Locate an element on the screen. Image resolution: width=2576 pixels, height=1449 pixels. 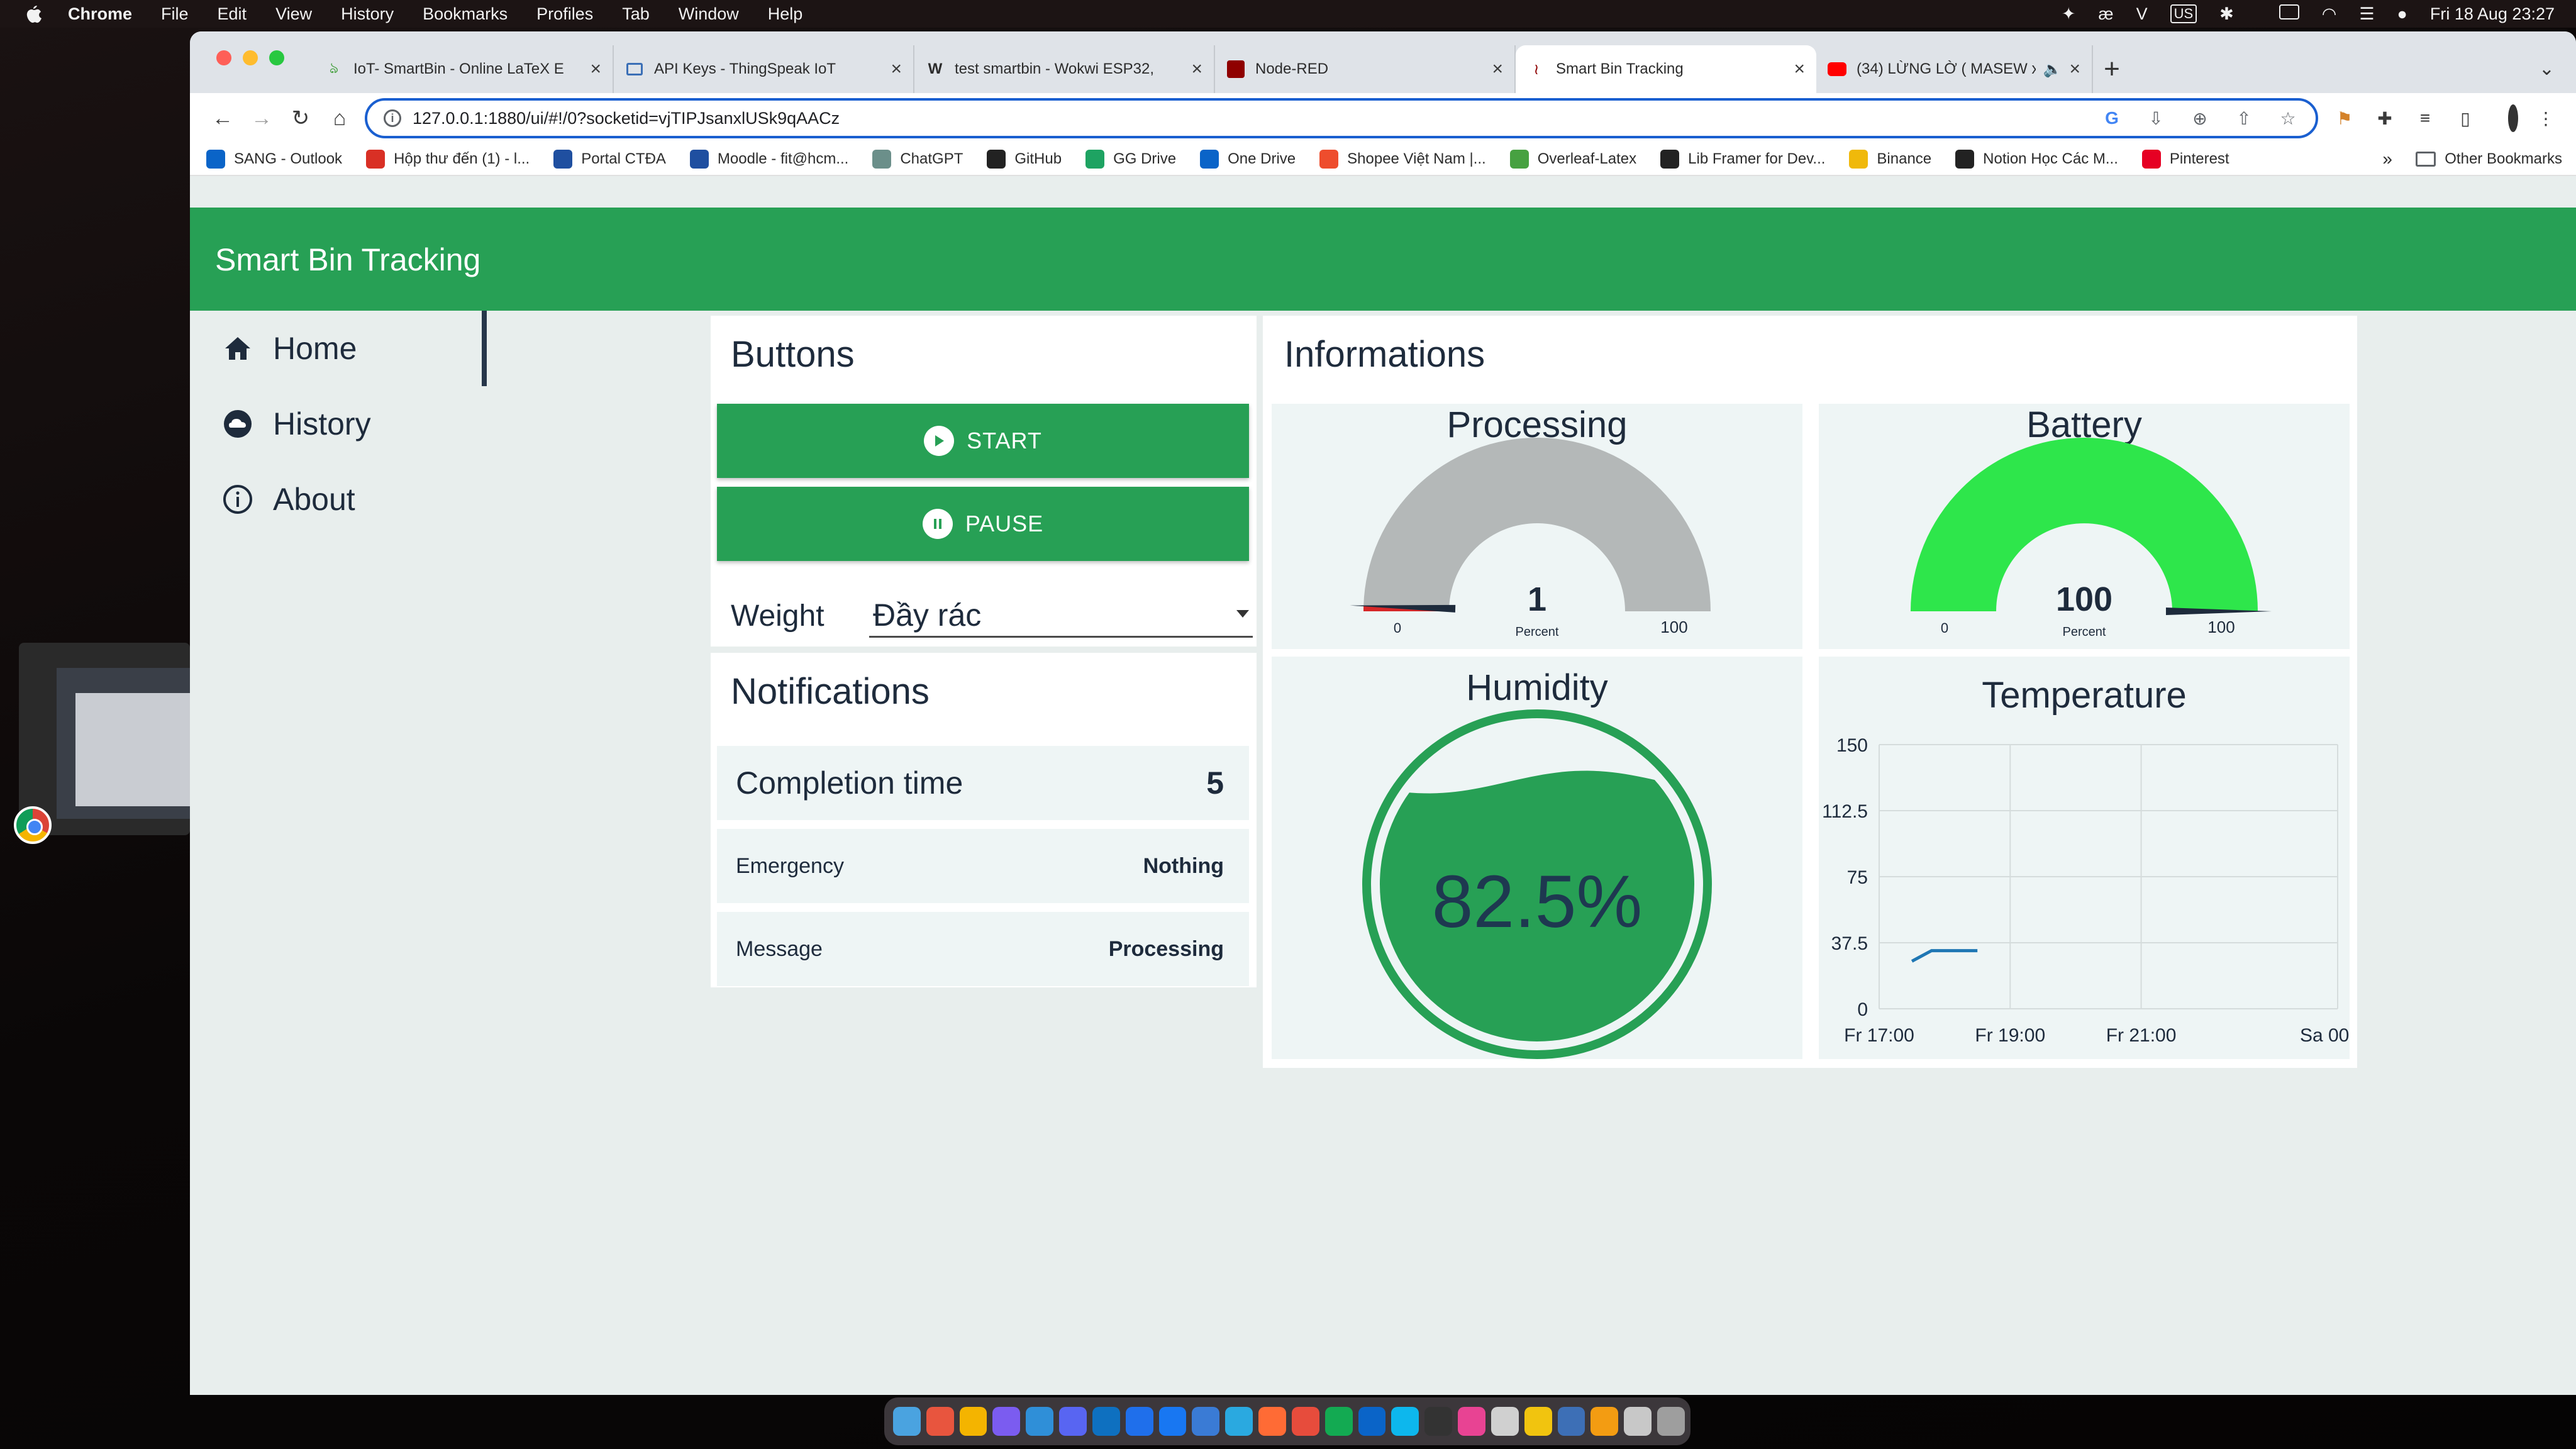
background-window-thumbnail is located at coordinates (104, 739).